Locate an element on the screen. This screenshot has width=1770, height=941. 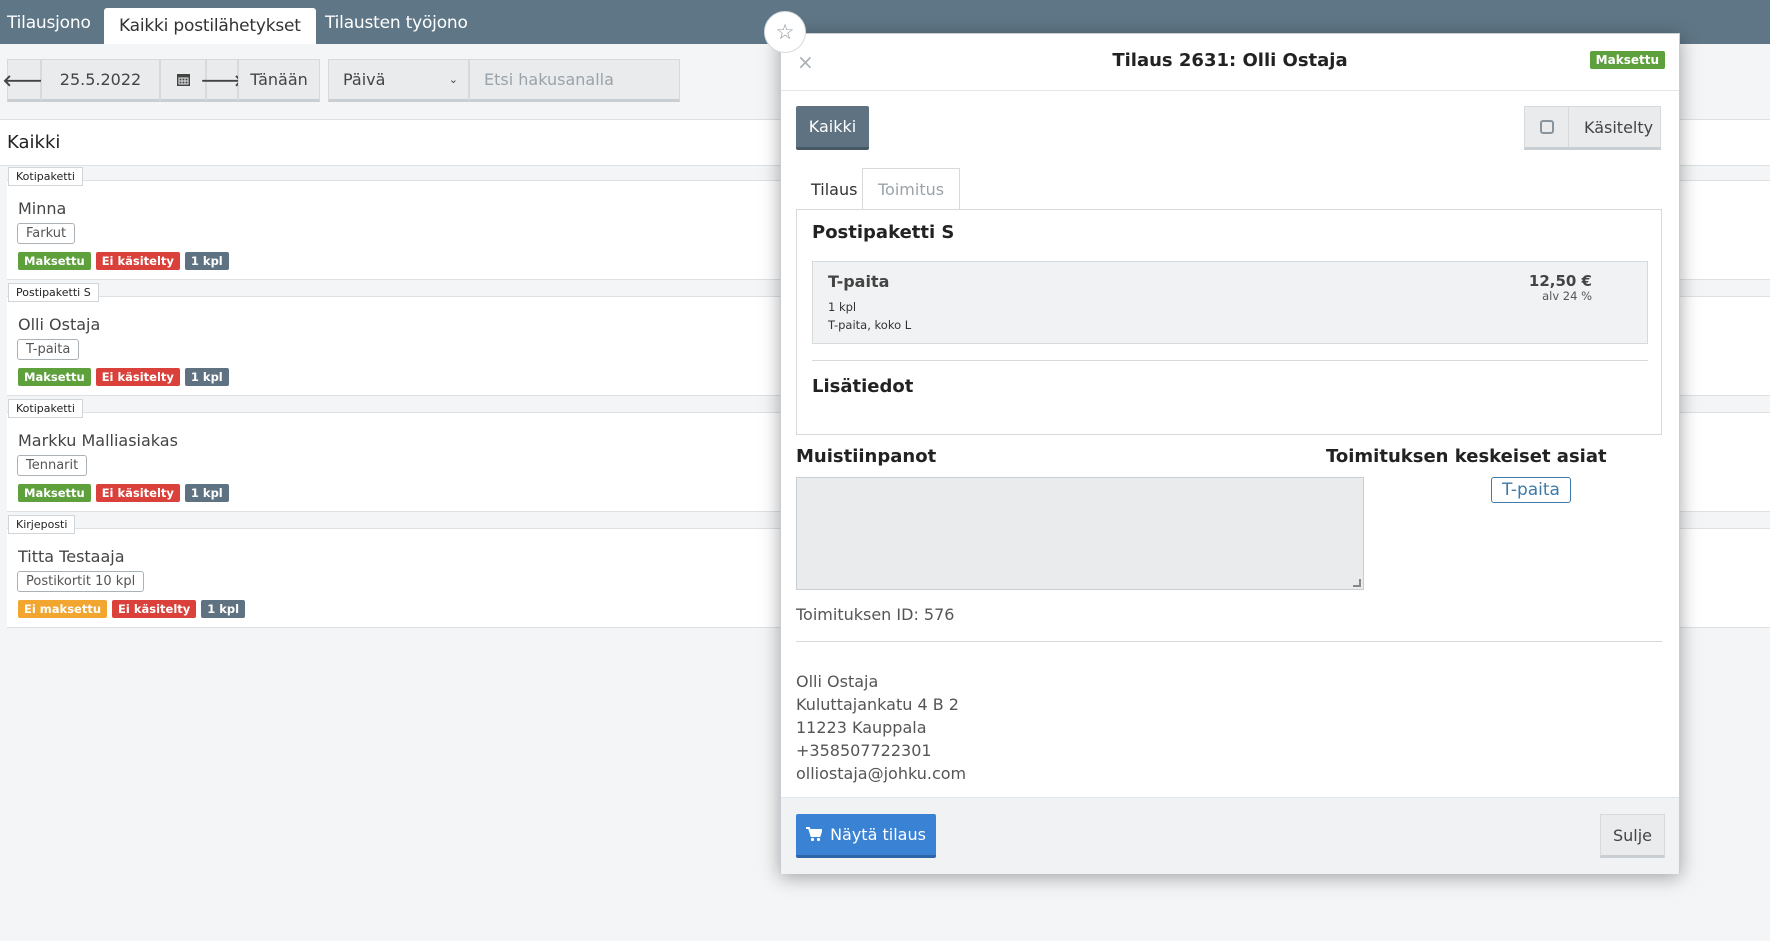
calendar-button is located at coordinates (183, 80).